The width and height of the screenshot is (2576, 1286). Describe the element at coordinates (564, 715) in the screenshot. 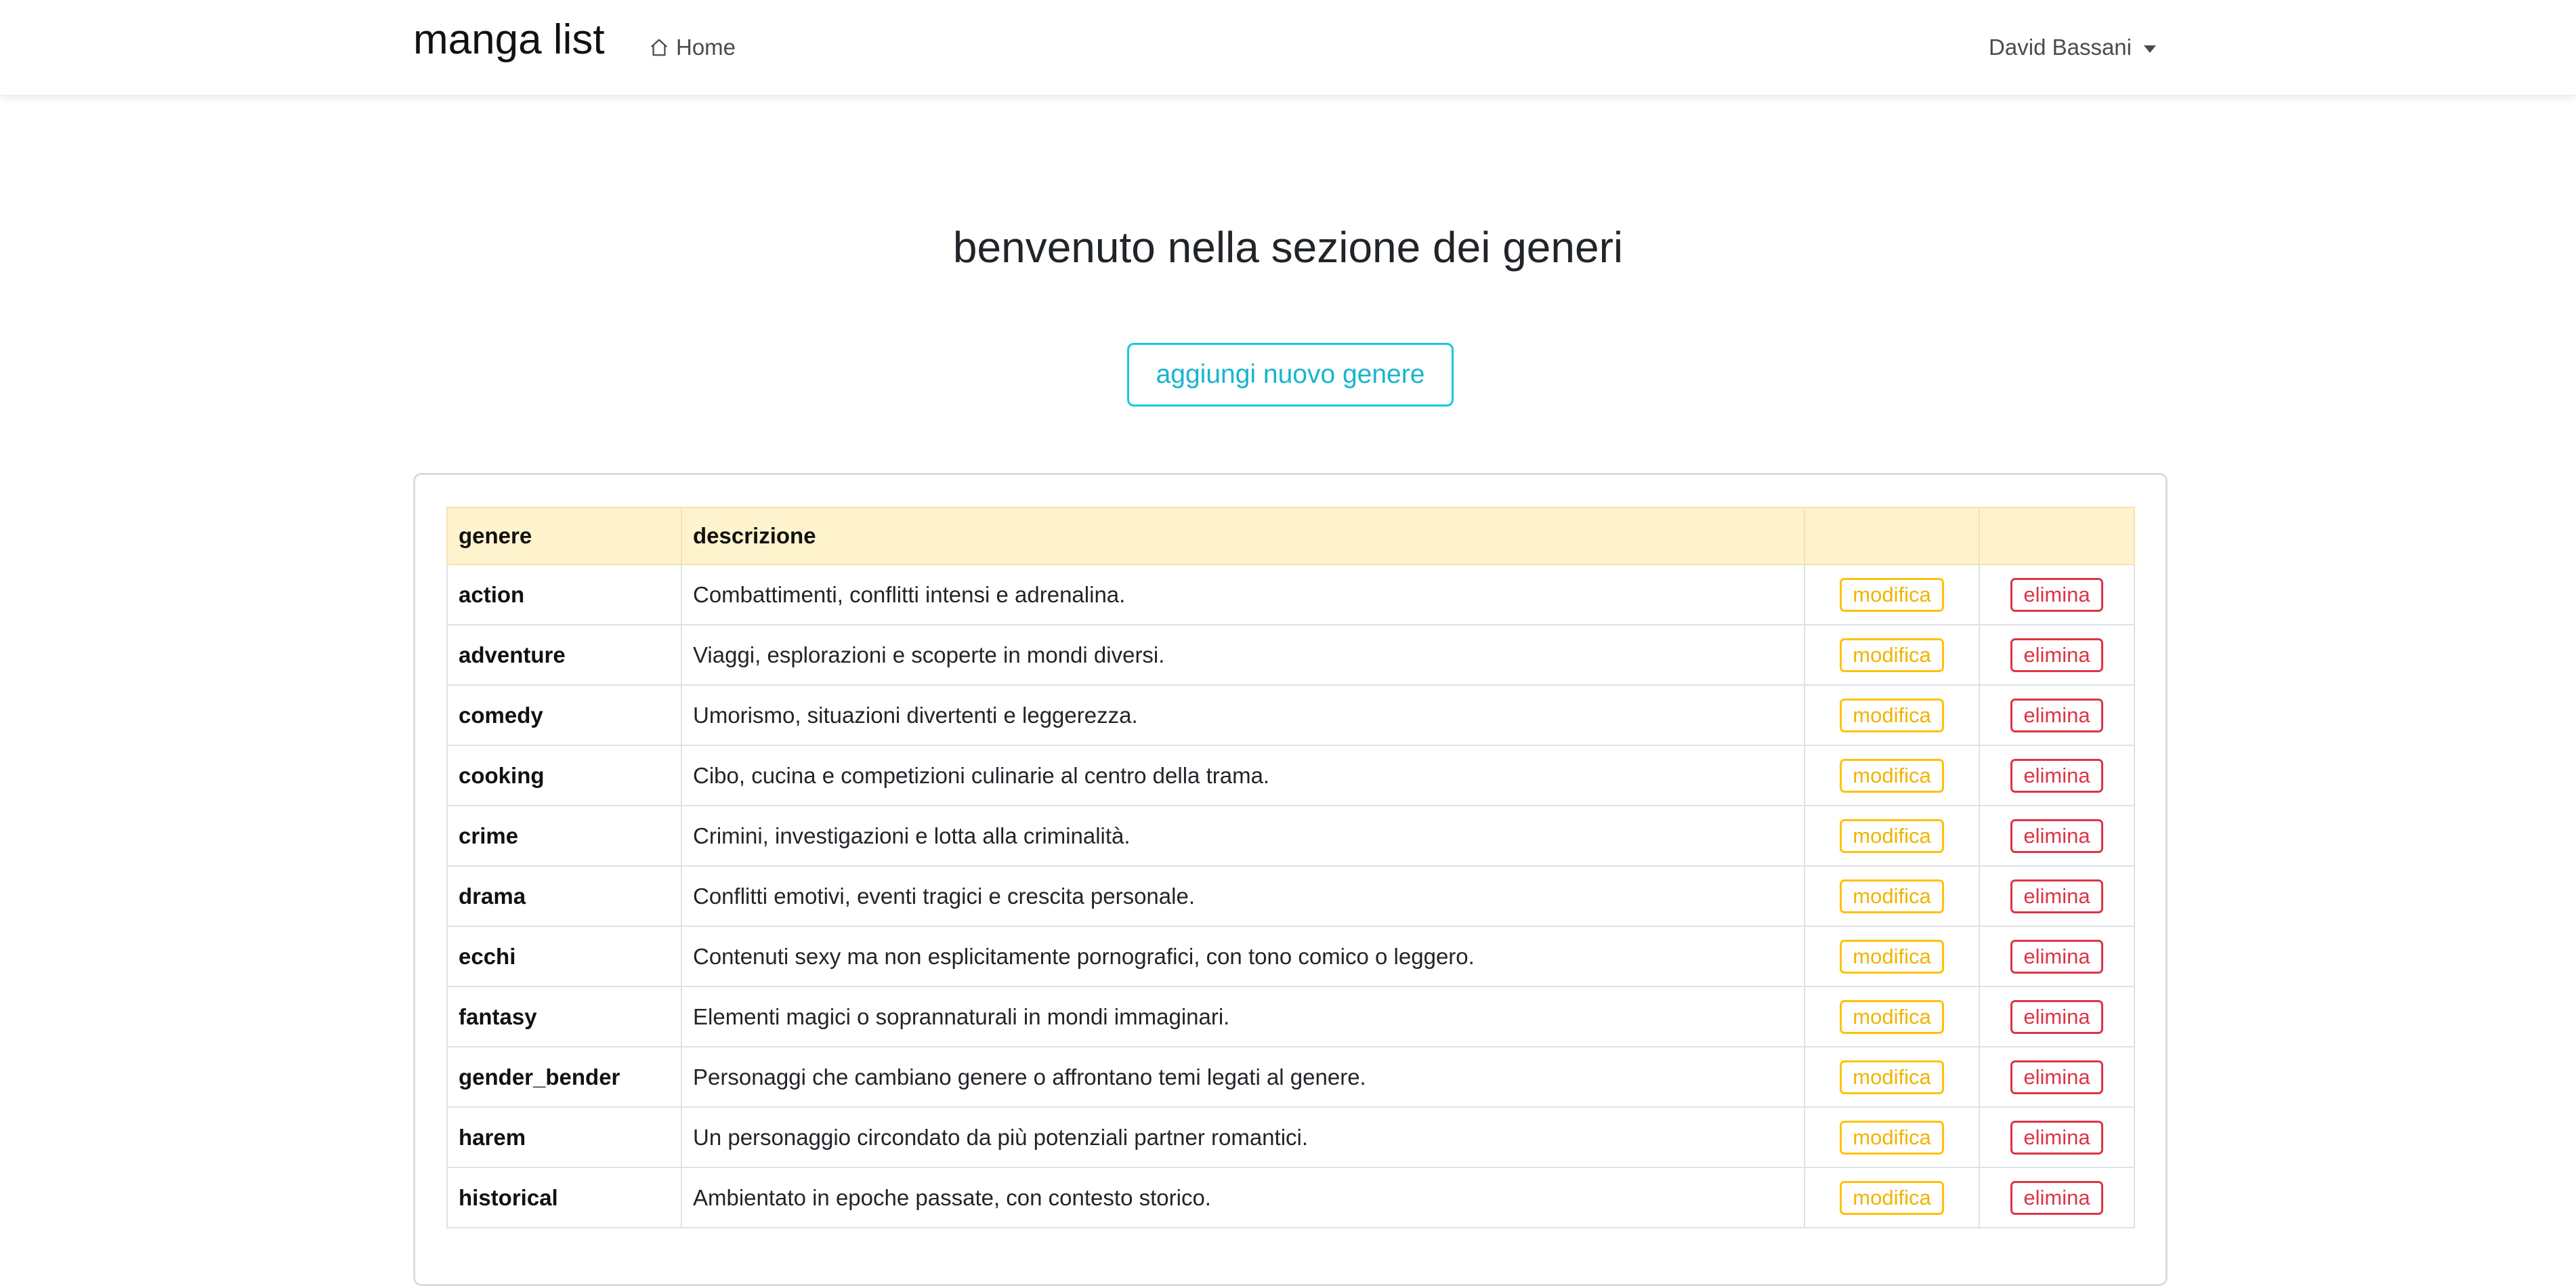

I see `genre-name-cell: comedy` at that location.